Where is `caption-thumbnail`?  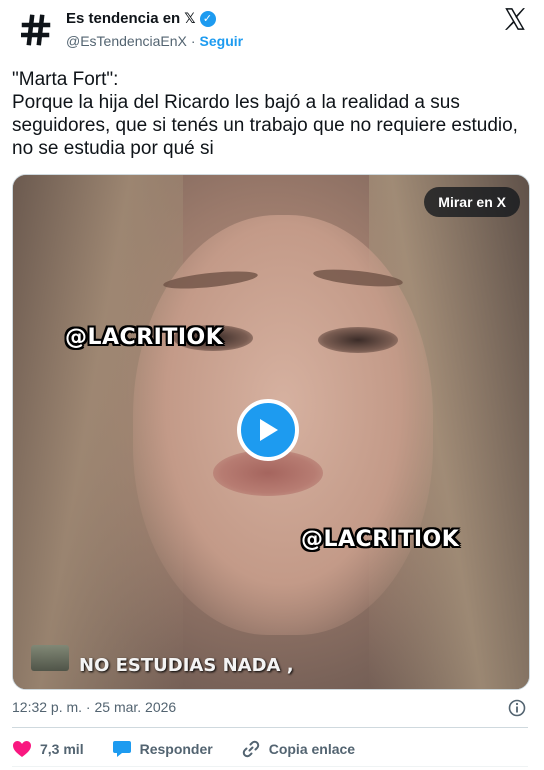 caption-thumbnail is located at coordinates (50, 658).